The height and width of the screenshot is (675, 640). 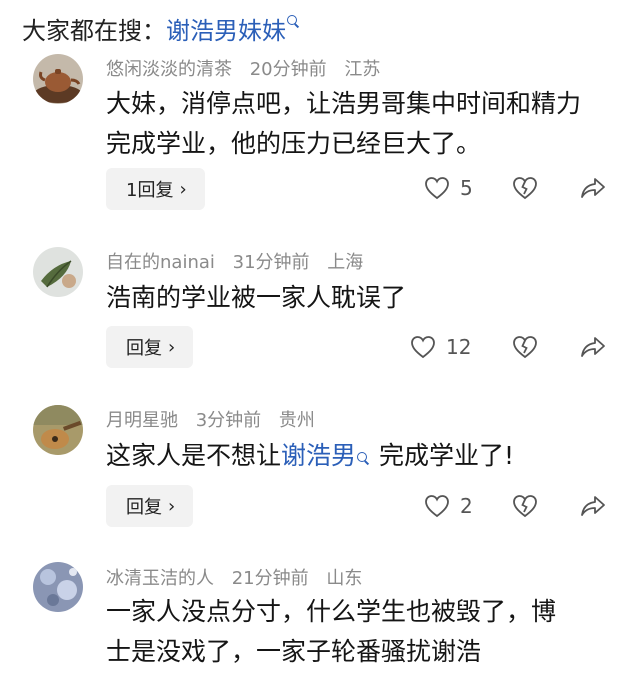 What do you see at coordinates (447, 455) in the screenshot?
I see `comment-text-part: 完成学业了!` at bounding box center [447, 455].